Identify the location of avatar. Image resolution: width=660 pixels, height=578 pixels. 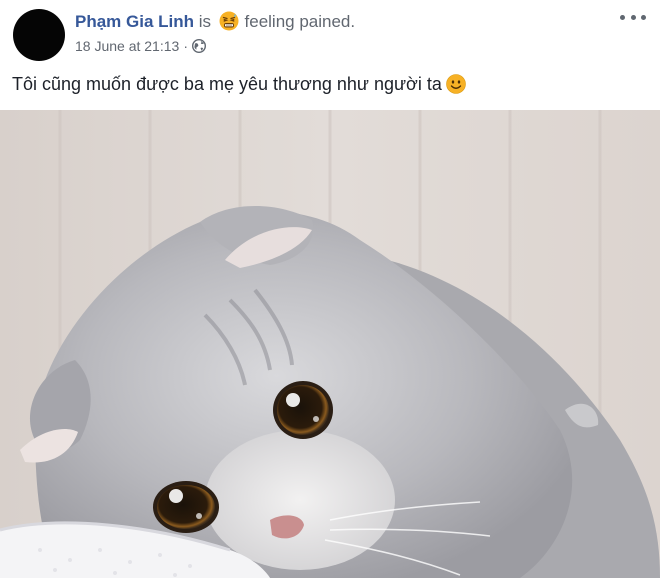
(39, 35).